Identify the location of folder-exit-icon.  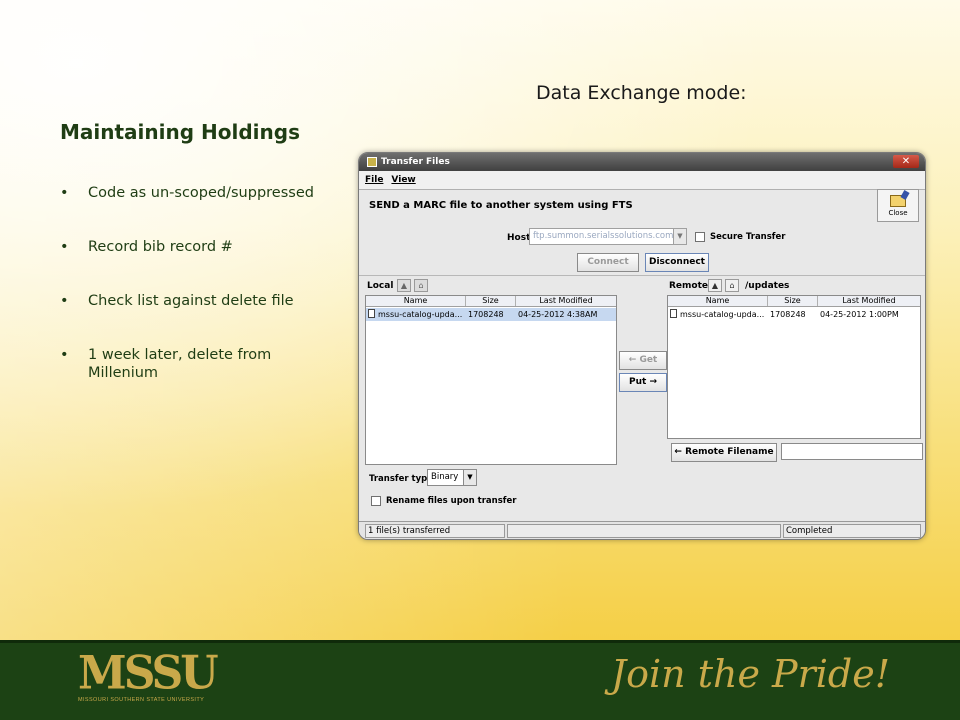
(898, 200).